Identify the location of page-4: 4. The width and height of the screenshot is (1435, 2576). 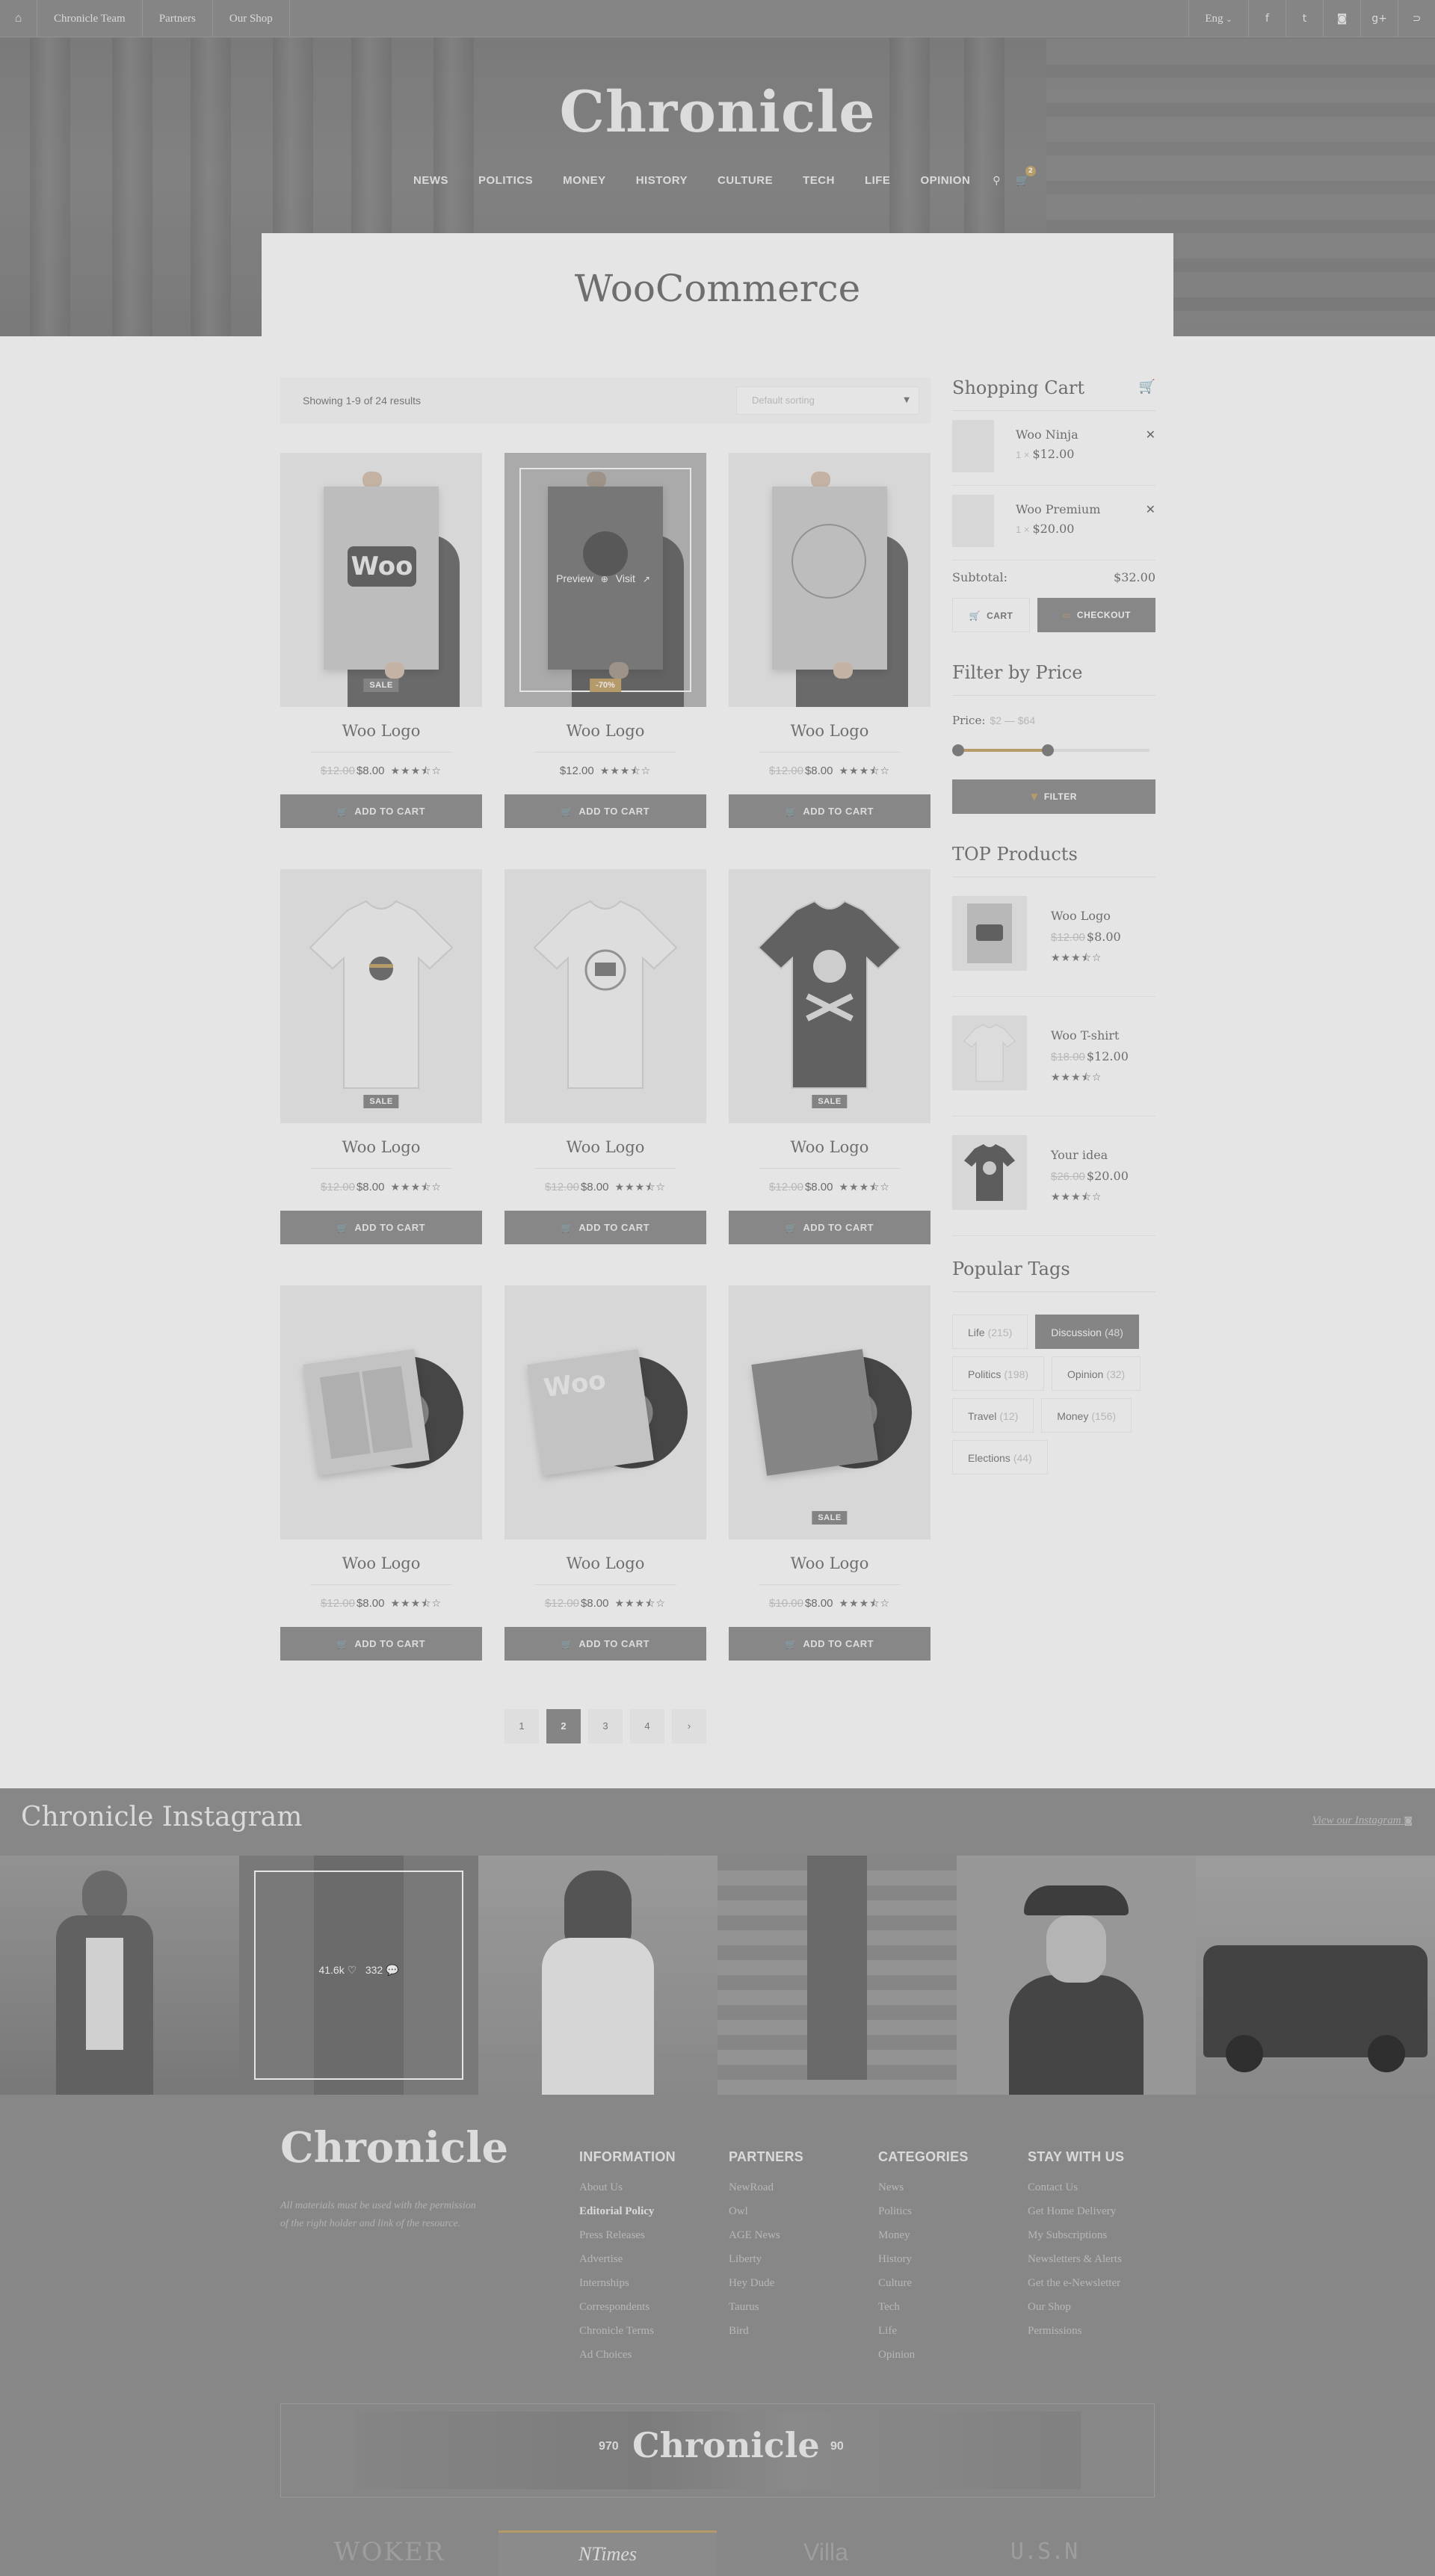
(647, 1726).